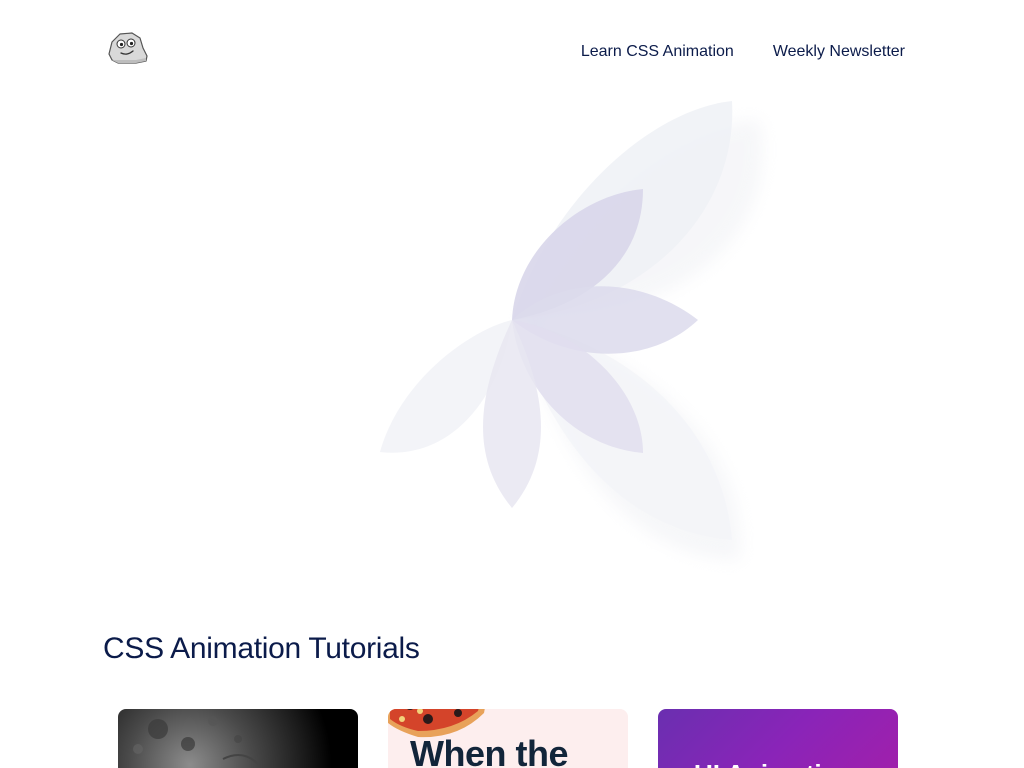 This screenshot has width=1024, height=768. What do you see at coordinates (743, 52) in the screenshot?
I see `main-nav: Learn CSS Animation Weekly Newsletter` at bounding box center [743, 52].